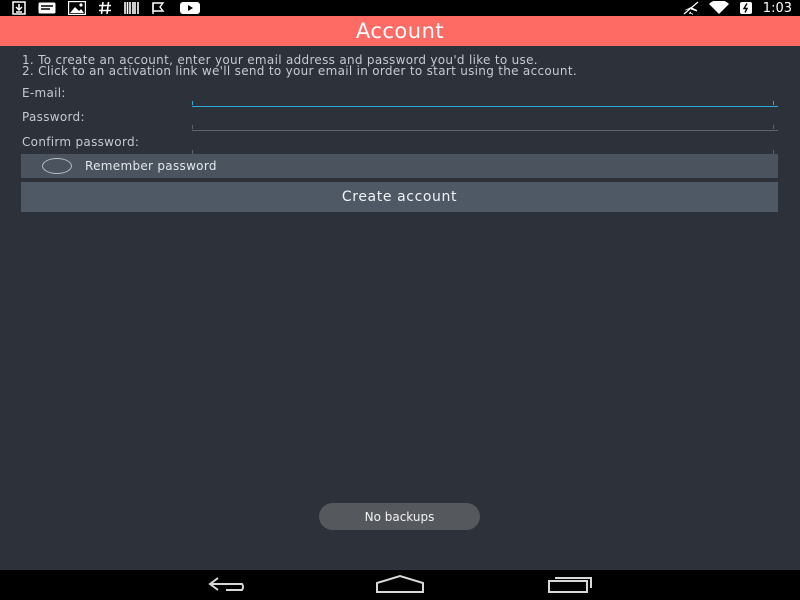 Image resolution: width=800 pixels, height=600 pixels. I want to click on gallery-icon, so click(77, 8).